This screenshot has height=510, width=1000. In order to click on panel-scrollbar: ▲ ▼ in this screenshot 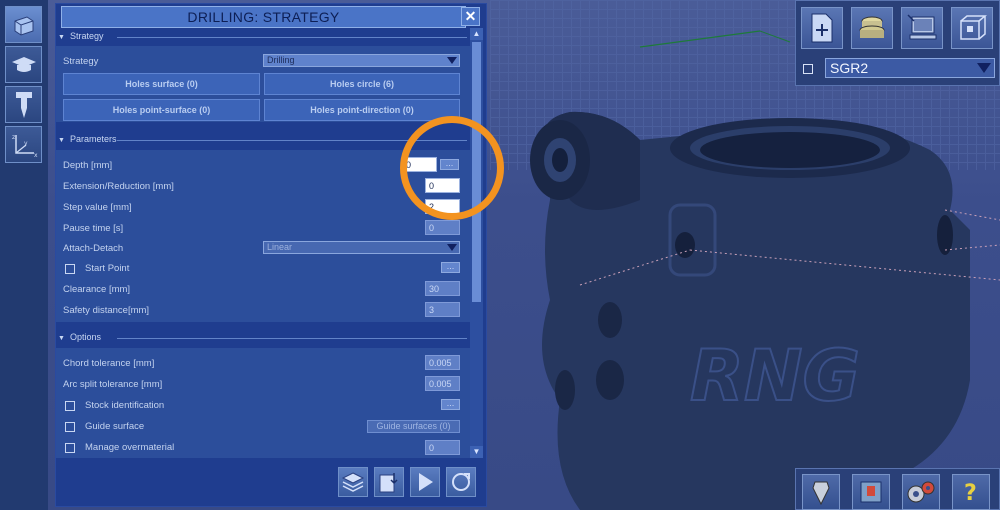, I will do `click(476, 243)`.